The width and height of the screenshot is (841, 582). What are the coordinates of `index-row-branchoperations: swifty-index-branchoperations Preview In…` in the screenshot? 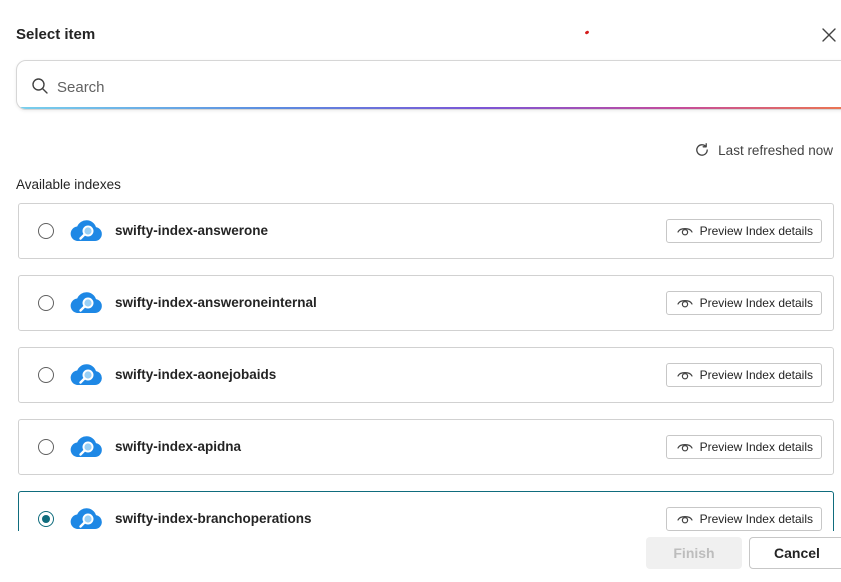 It's located at (426, 511).